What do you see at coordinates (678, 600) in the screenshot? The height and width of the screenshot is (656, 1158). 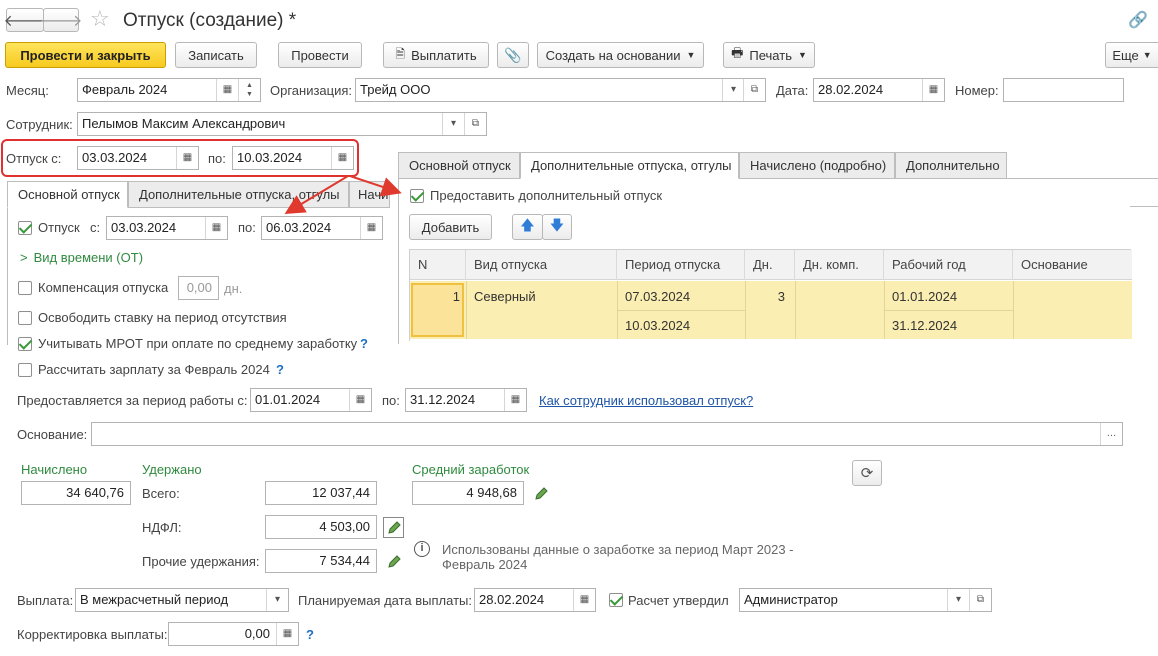 I see `approved-label: Расчет утвердил` at bounding box center [678, 600].